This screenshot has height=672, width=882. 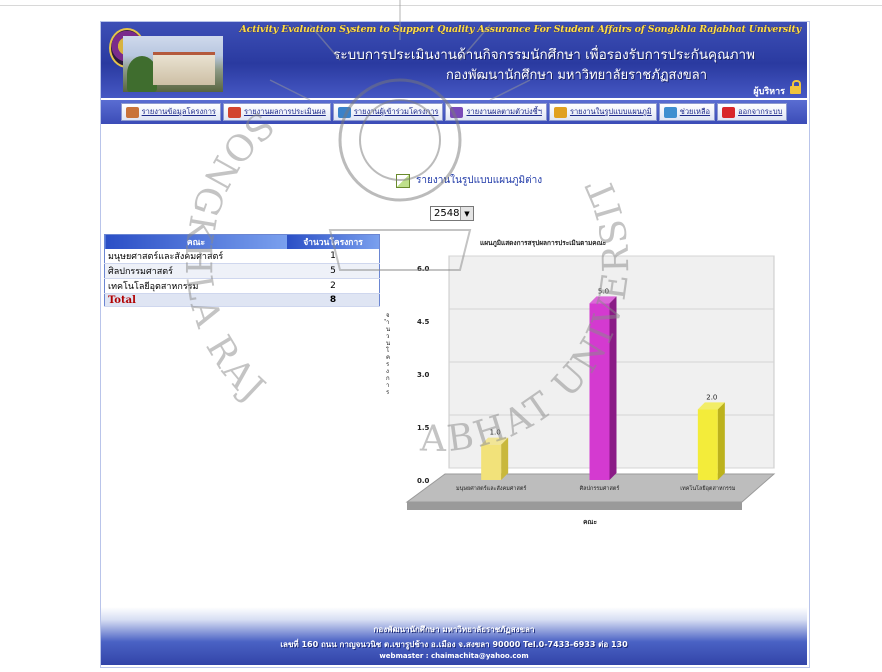 I want to click on x-tick-label: มนุษยศาสตร์และสังคมศาสตร์, so click(x=491, y=488).